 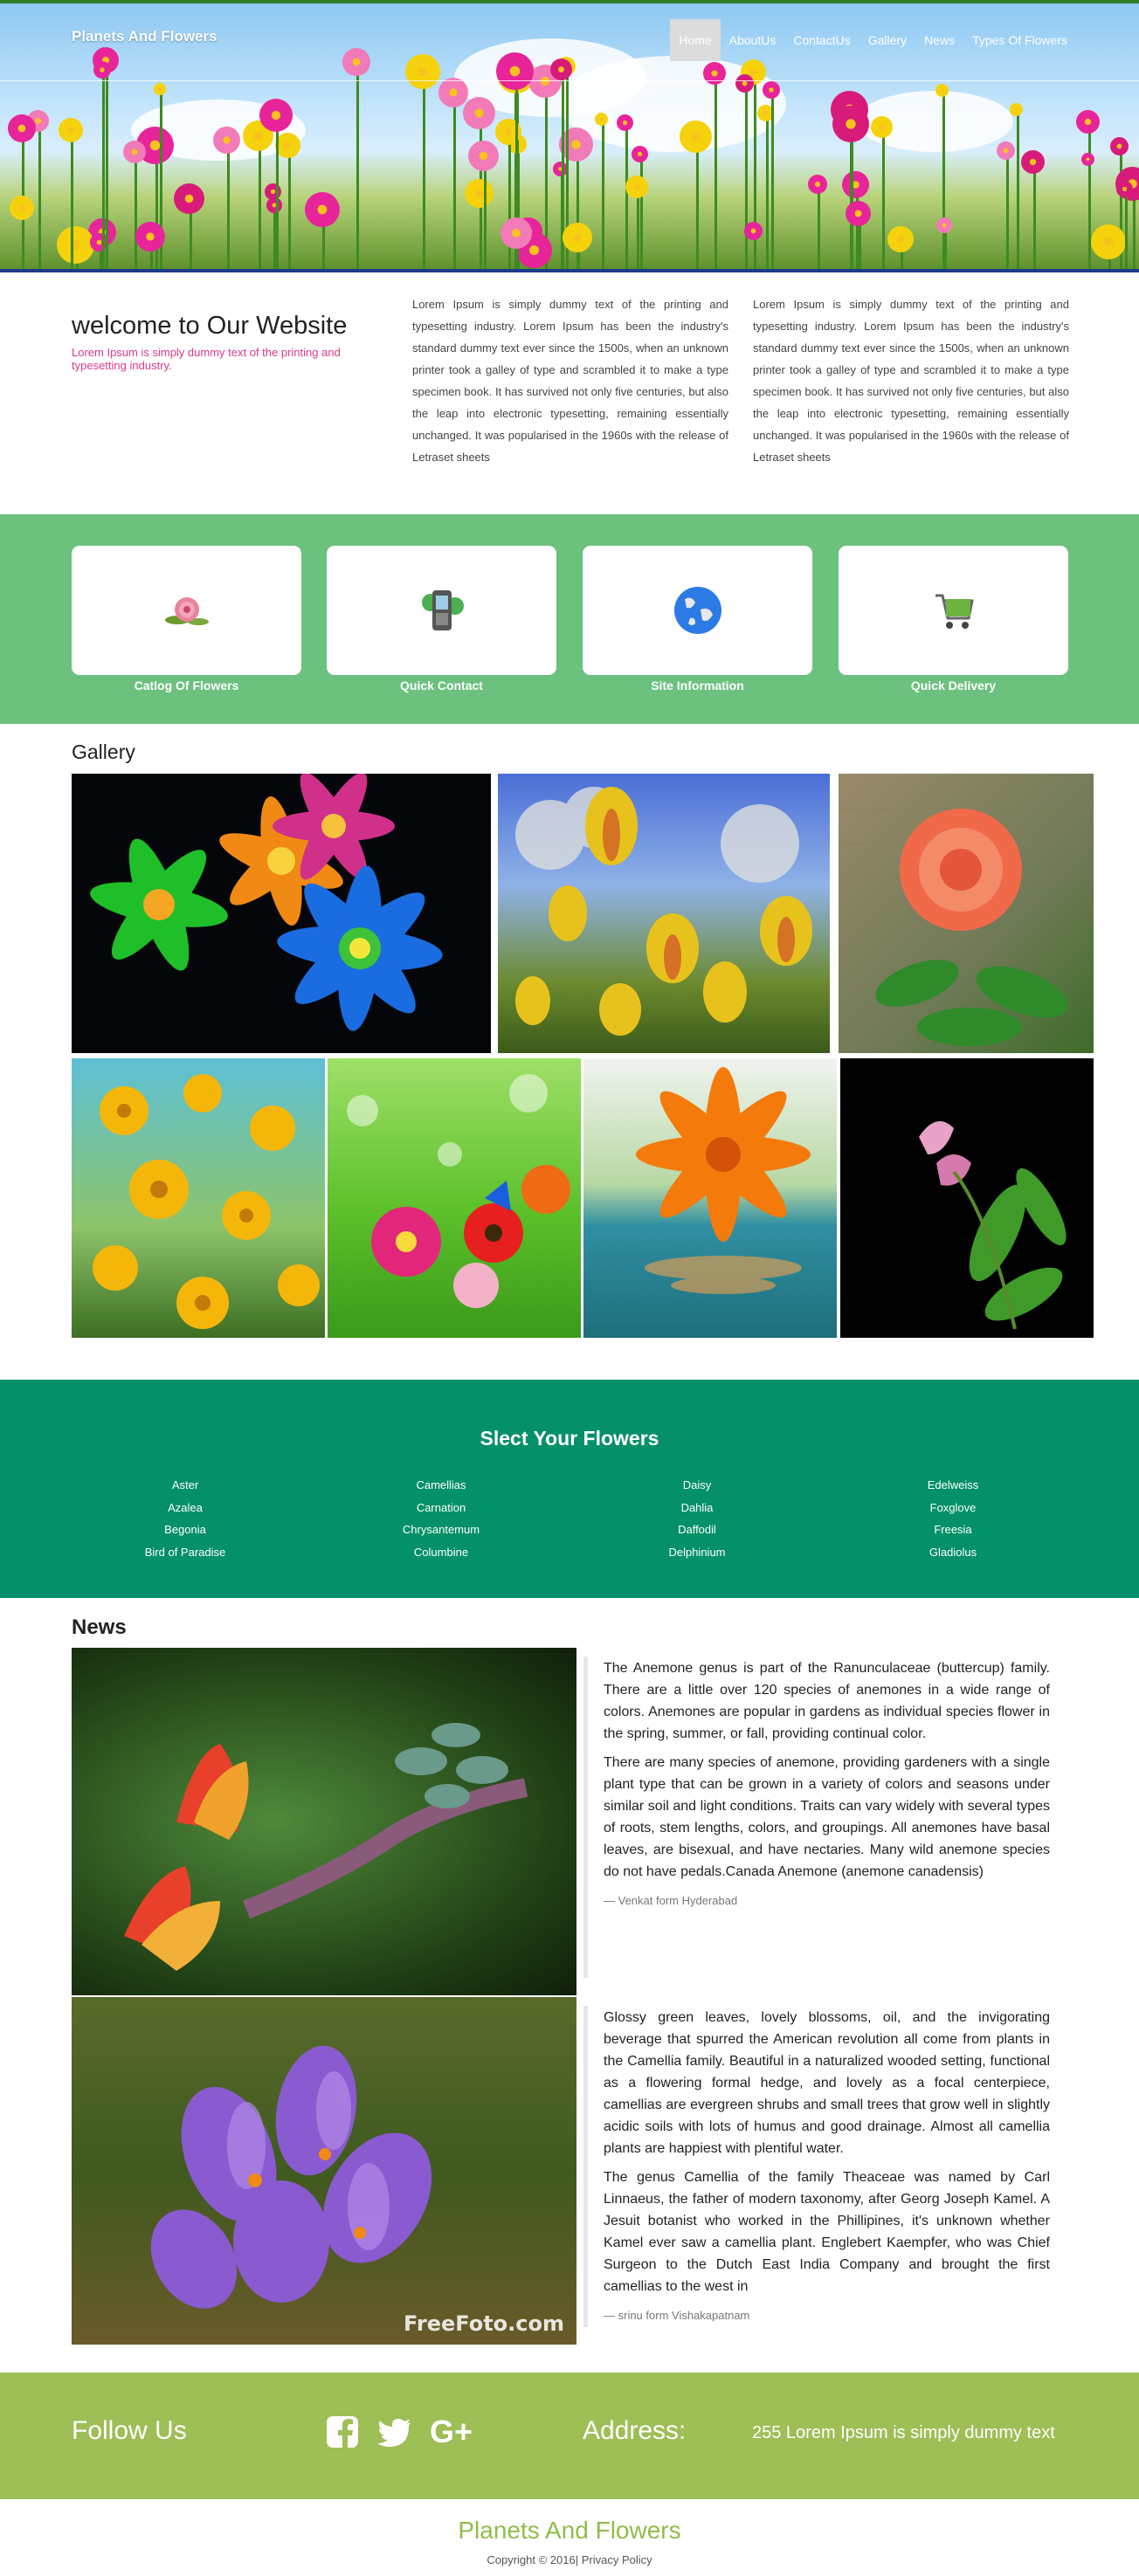 I want to click on feature-card-catalog, so click(x=186, y=610).